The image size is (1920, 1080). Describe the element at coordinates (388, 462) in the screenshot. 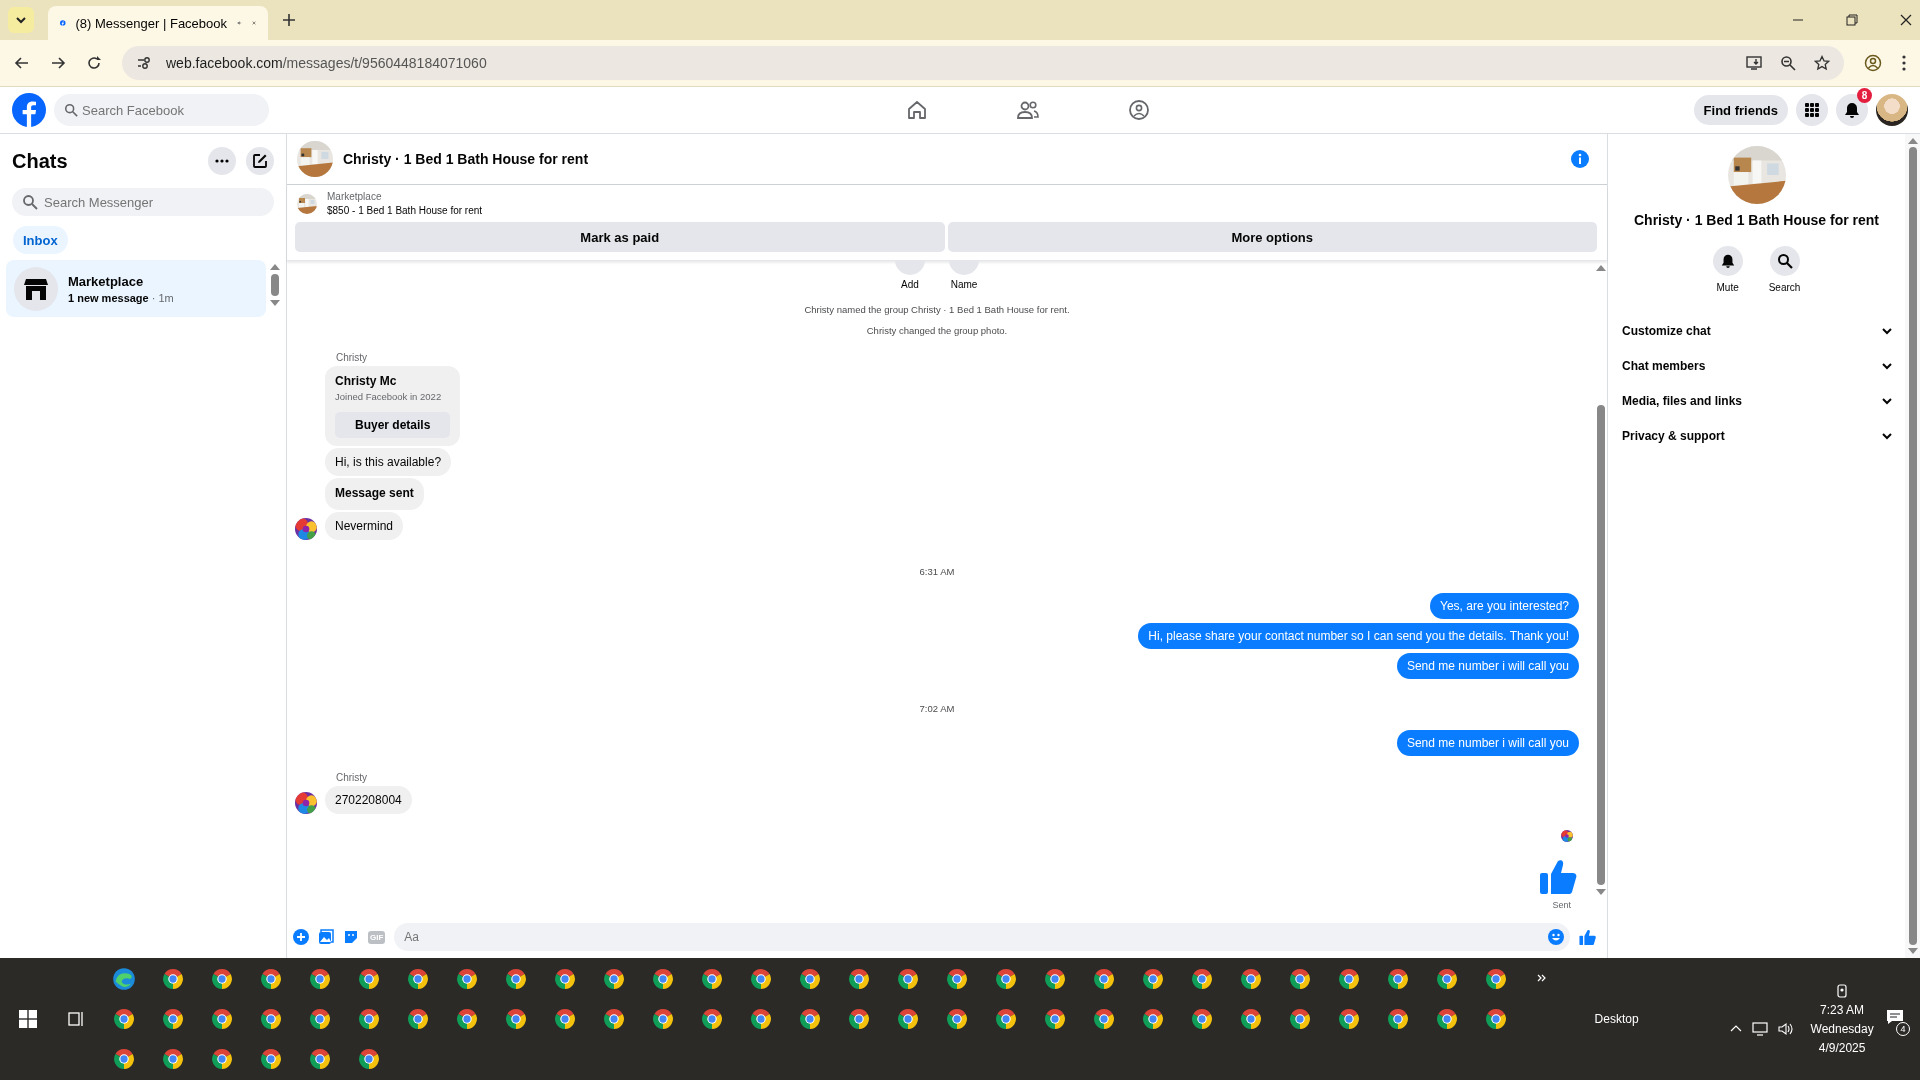

I see `incoming-message: Hi, is this available?` at that location.